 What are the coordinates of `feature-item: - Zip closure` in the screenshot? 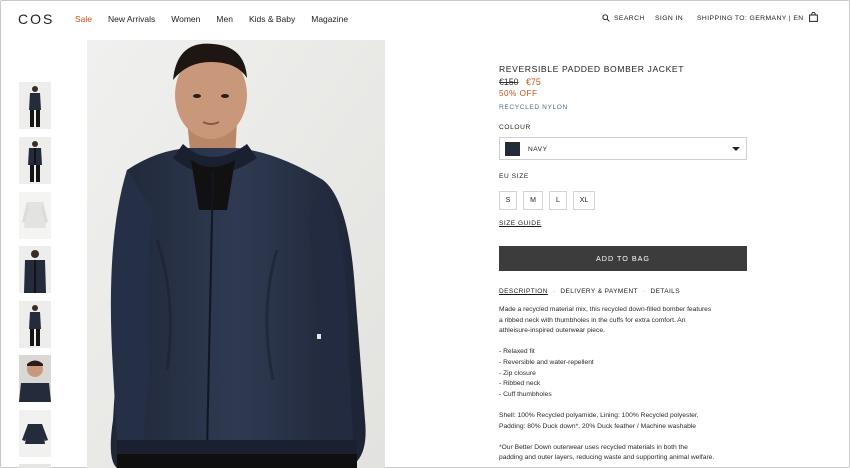 It's located at (517, 373).